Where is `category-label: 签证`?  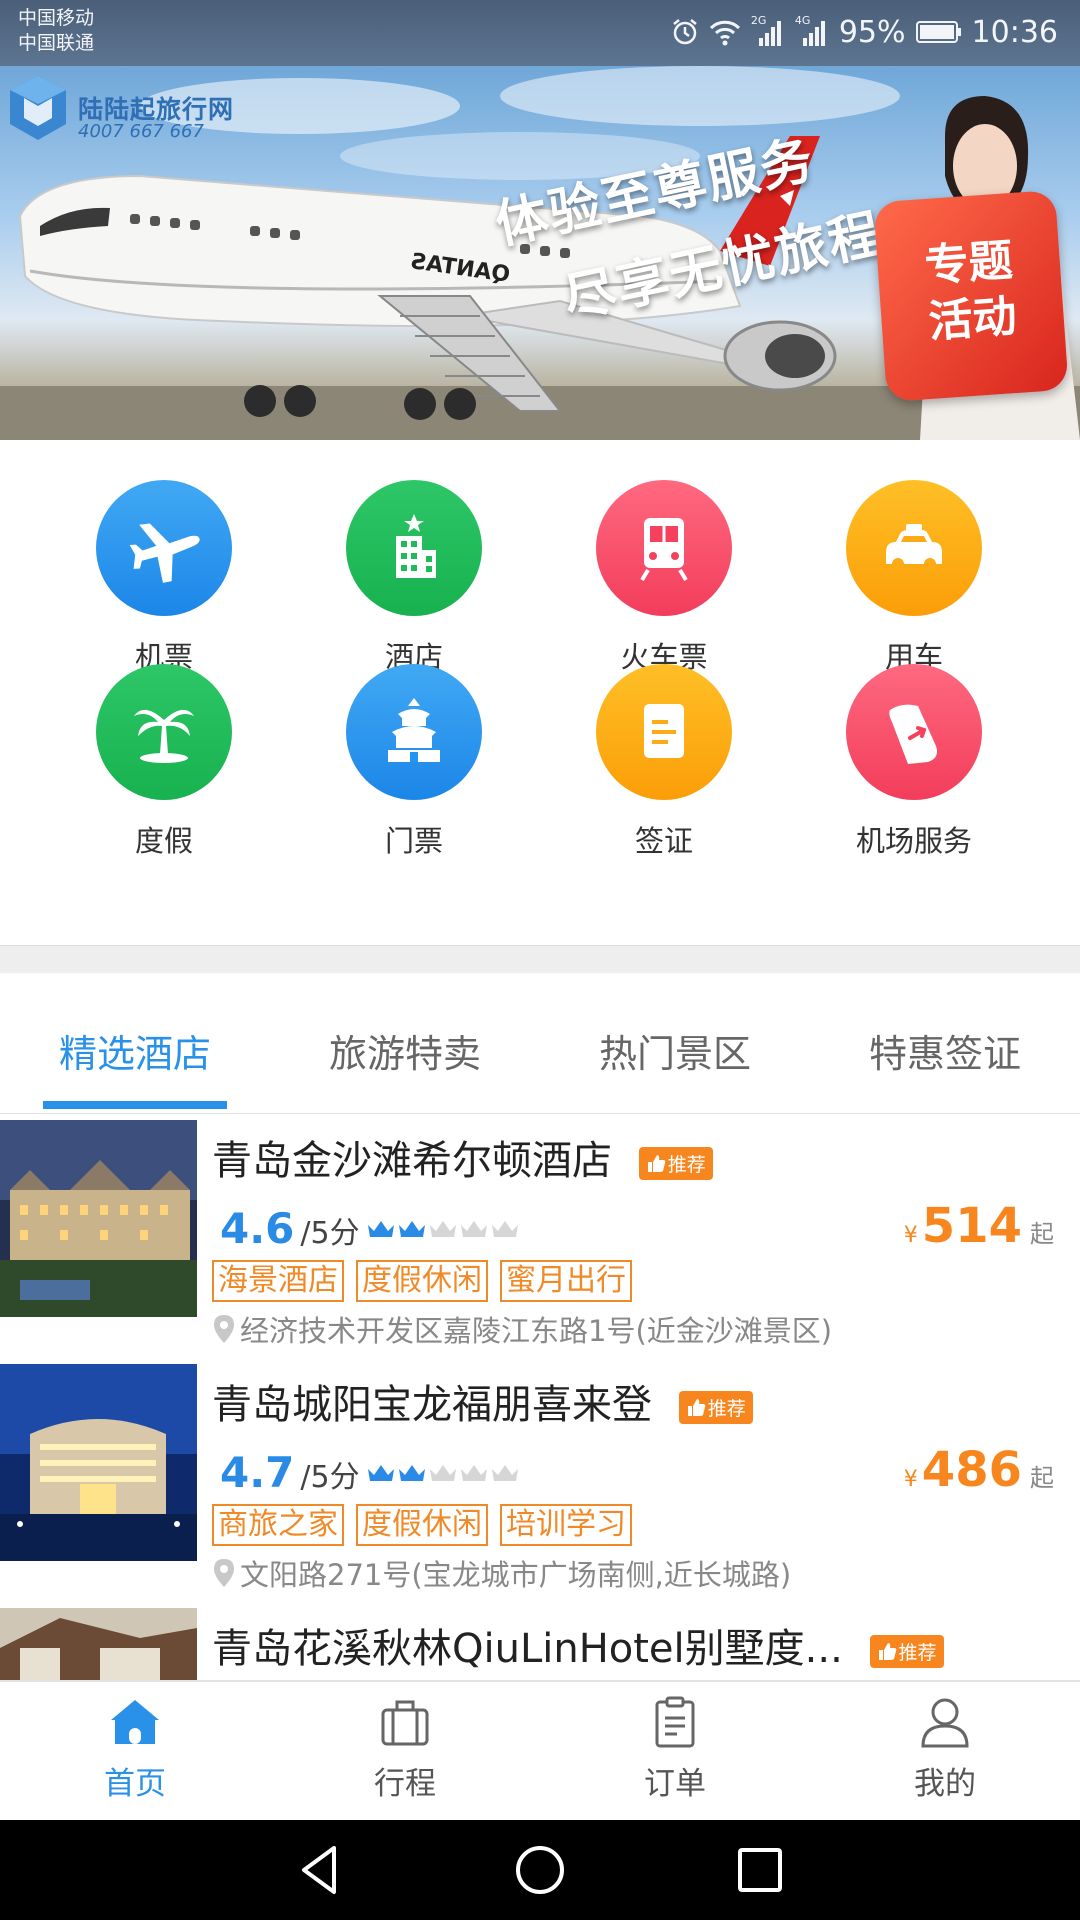
category-label: 签证 is located at coordinates (663, 841).